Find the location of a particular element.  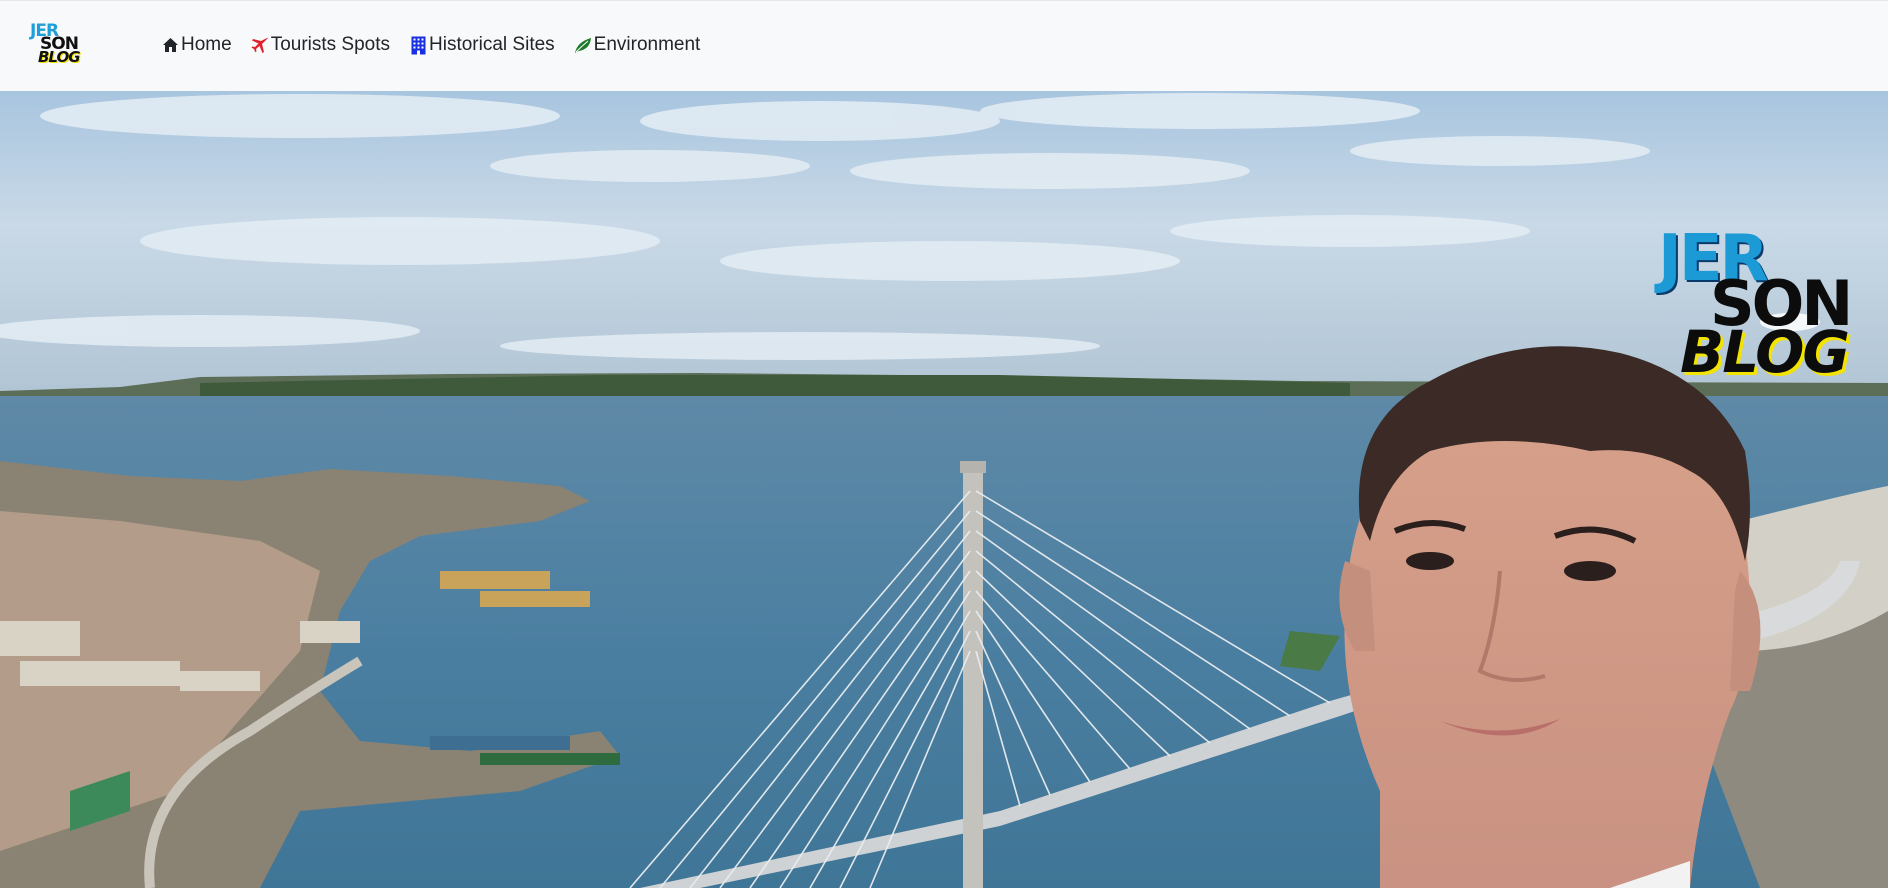

person-photo is located at coordinates (1550, 617).